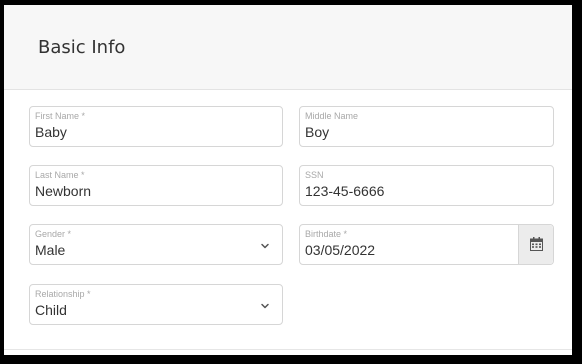 This screenshot has height=364, width=582. Describe the element at coordinates (82, 47) in the screenshot. I see `card-title: Basic Info` at that location.